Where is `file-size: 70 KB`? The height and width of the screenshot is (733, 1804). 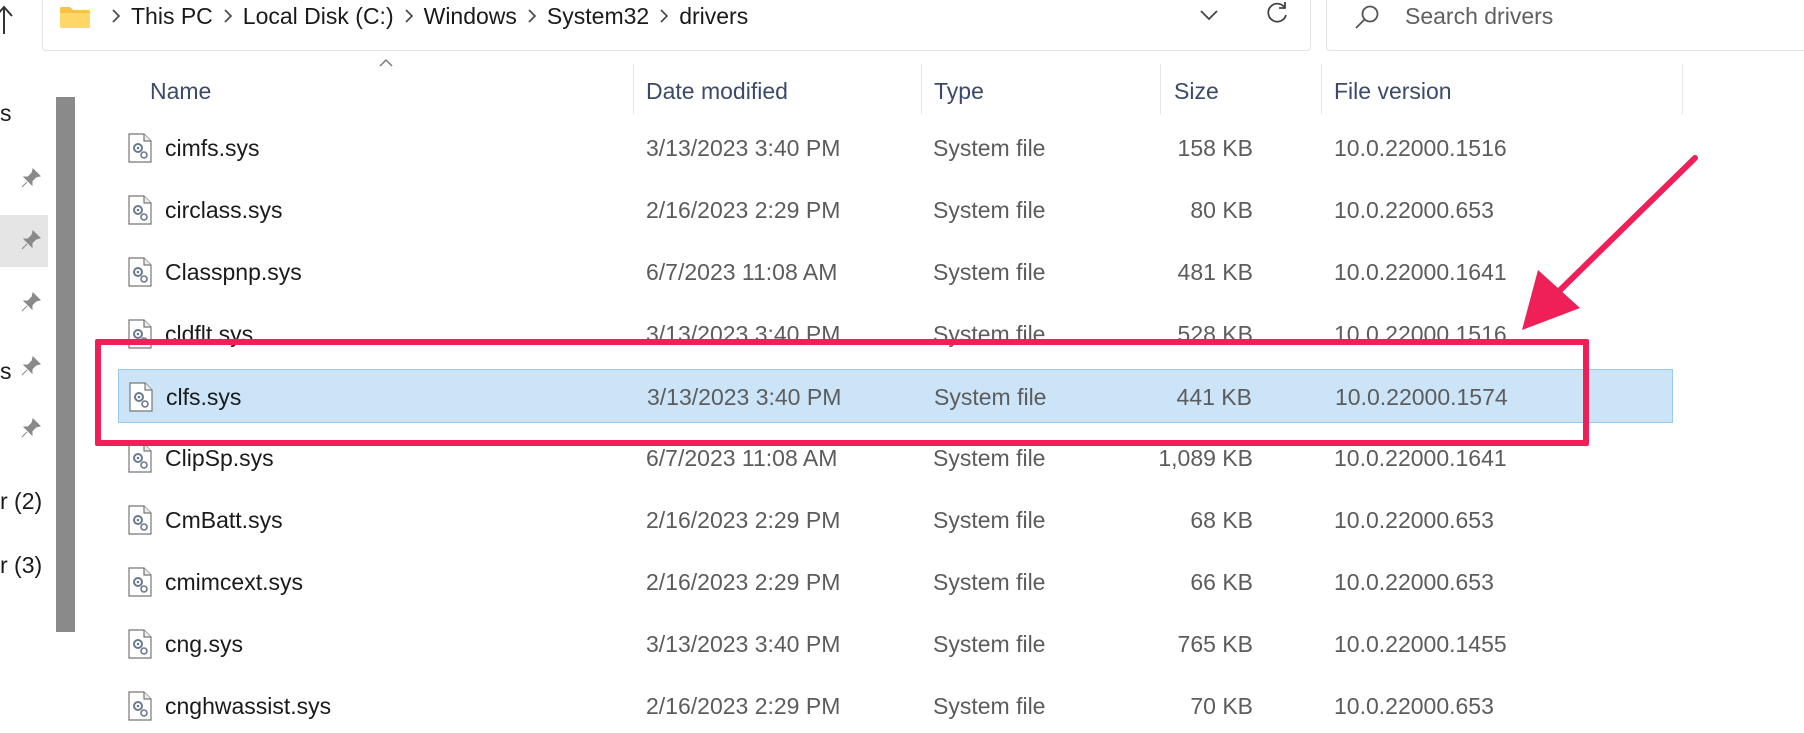 file-size: 70 KB is located at coordinates (1221, 706).